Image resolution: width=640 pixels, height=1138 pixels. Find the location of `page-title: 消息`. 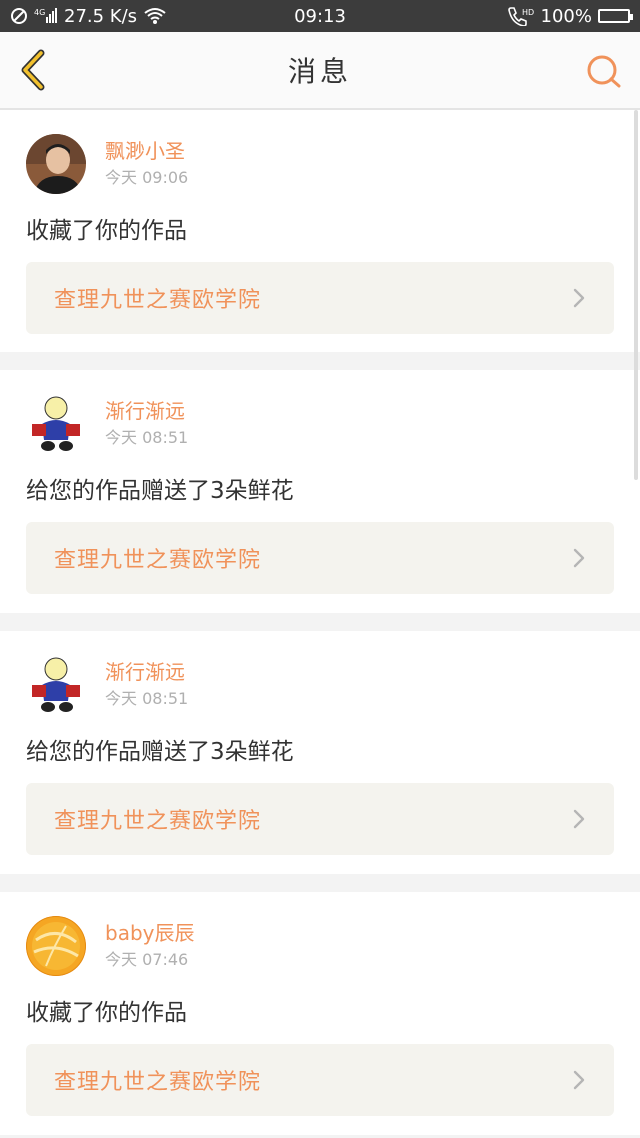

page-title: 消息 is located at coordinates (319, 71).